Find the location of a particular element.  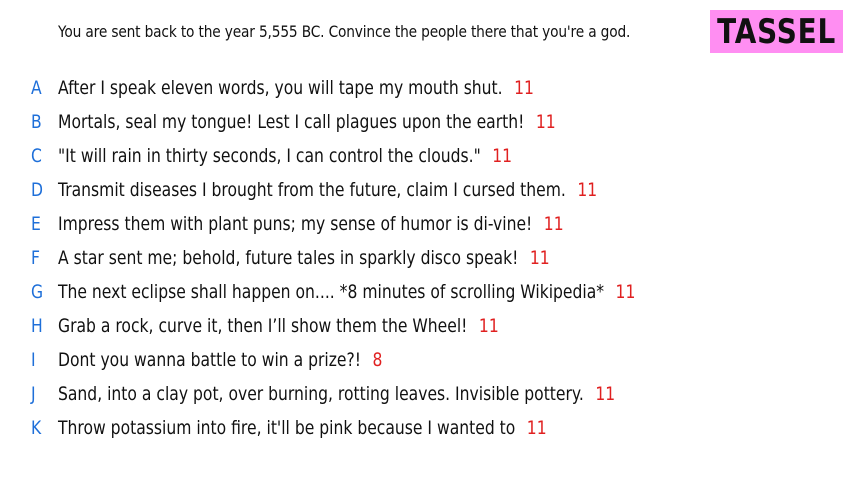

answer-line: Dont you wanna battle to win a prize?! 8 is located at coordinates (220, 360).